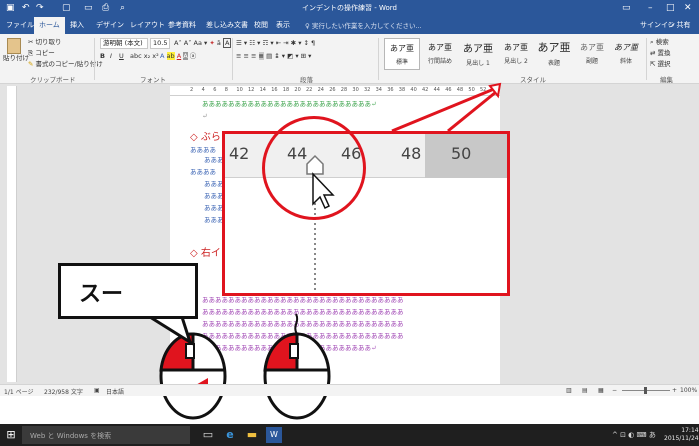 Image resolution: width=699 pixels, height=446 pixels. Describe the element at coordinates (106, 435) in the screenshot. I see `taskbar-search-box: Web と Windows を検索` at that location.